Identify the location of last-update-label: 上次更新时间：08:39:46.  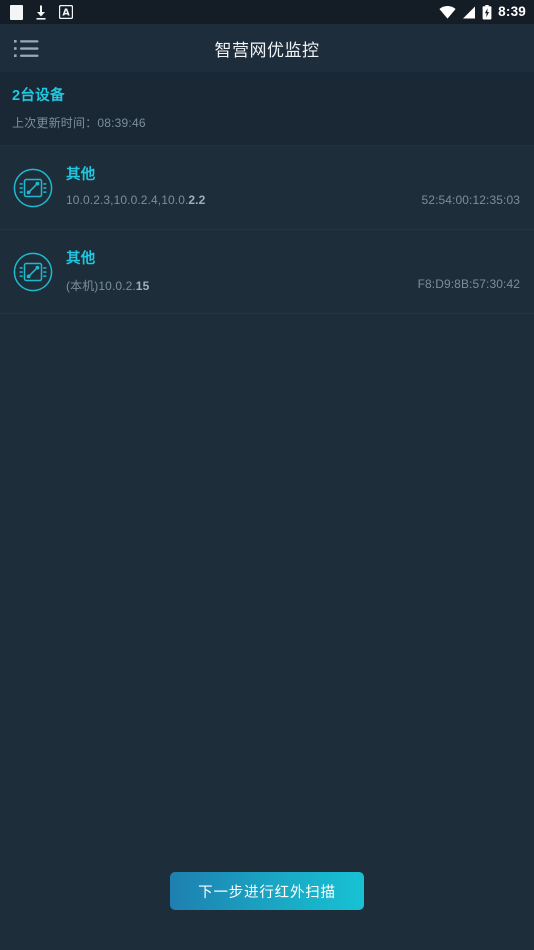
(79, 123).